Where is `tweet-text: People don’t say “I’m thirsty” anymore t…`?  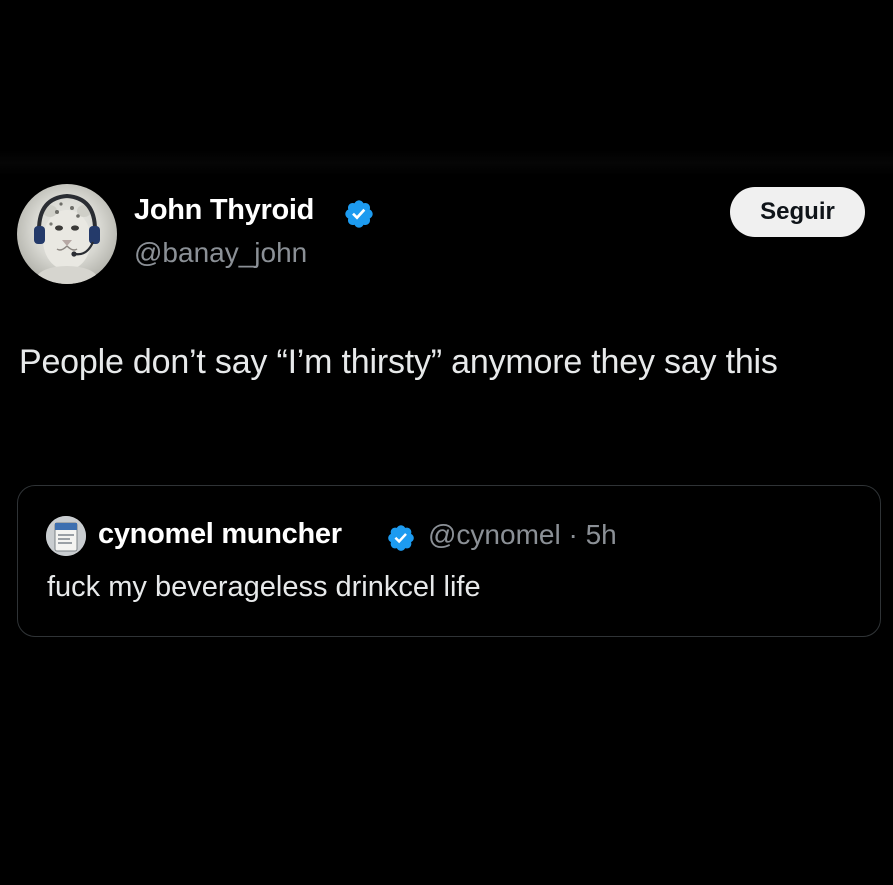
tweet-text: People don’t say “I’m thirsty” anymore t… is located at coordinates (398, 362).